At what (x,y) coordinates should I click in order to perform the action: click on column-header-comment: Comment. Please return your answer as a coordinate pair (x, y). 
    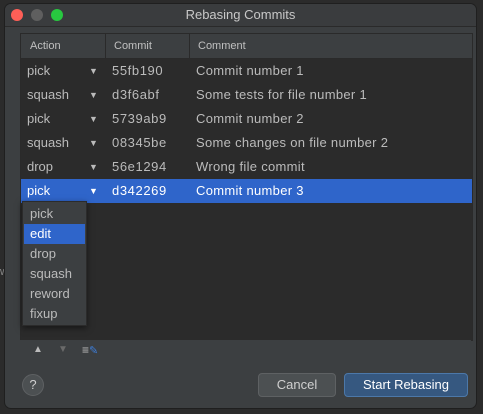
    Looking at the image, I should click on (222, 46).